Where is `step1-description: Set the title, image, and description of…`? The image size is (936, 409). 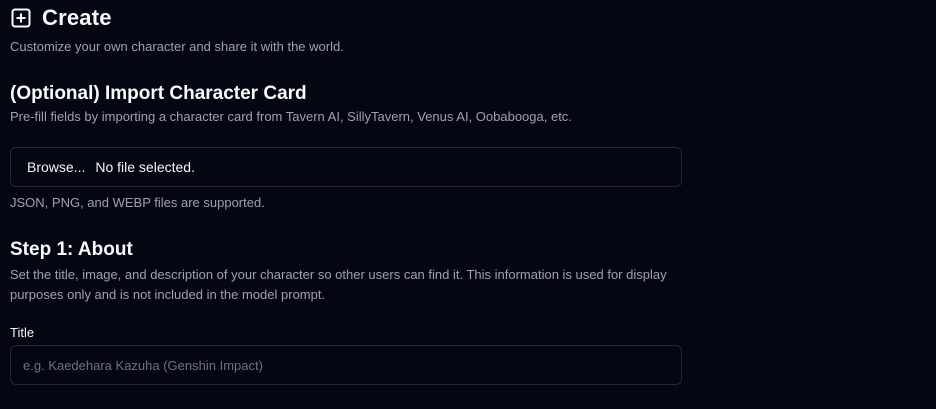 step1-description: Set the title, image, and description of… is located at coordinates (338, 284).